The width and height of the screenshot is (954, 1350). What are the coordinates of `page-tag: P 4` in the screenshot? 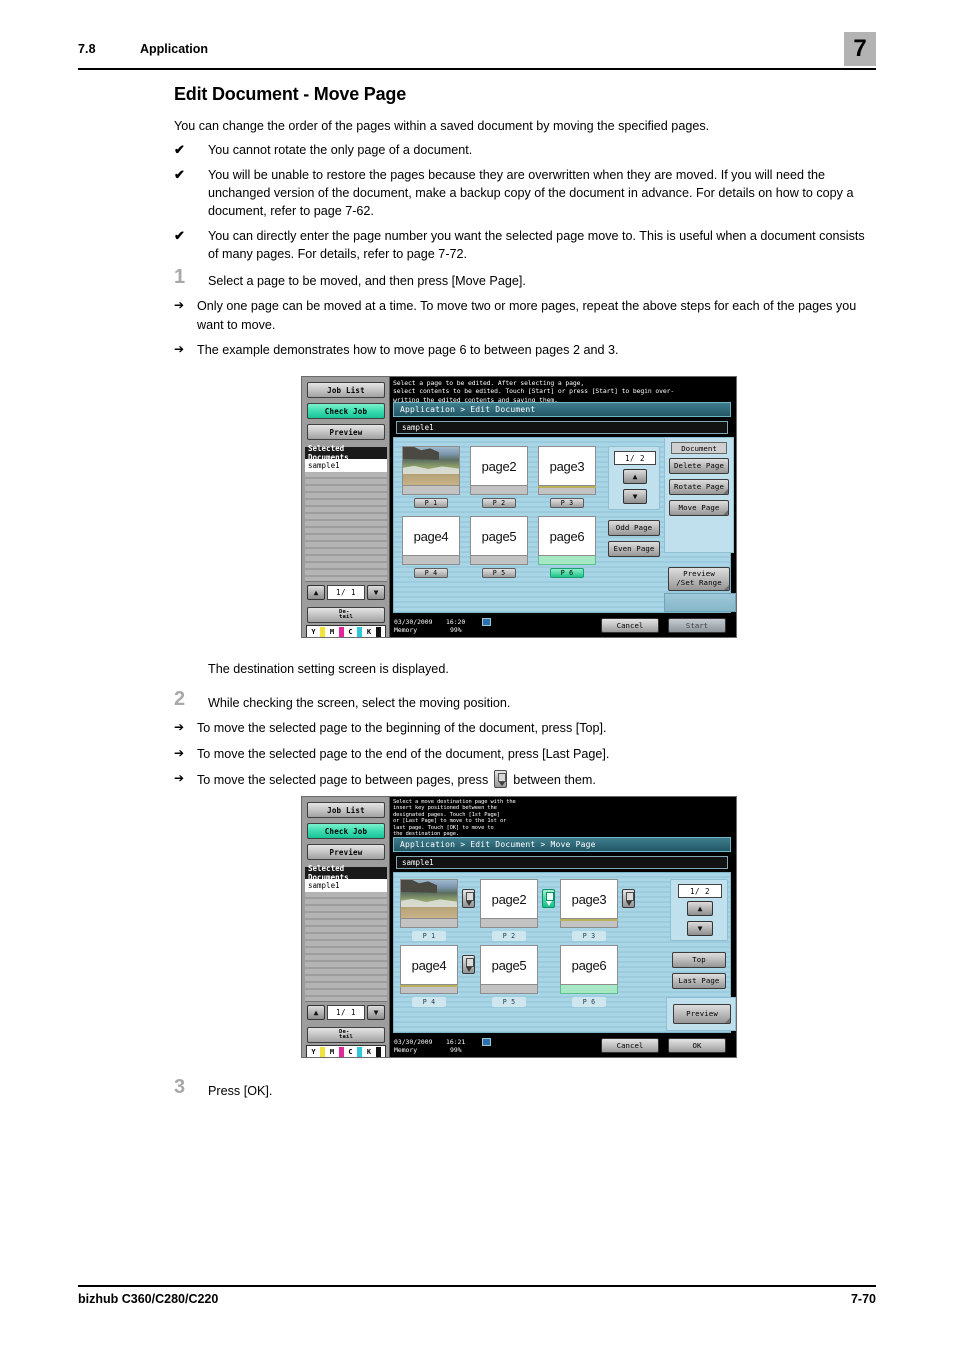 It's located at (431, 573).